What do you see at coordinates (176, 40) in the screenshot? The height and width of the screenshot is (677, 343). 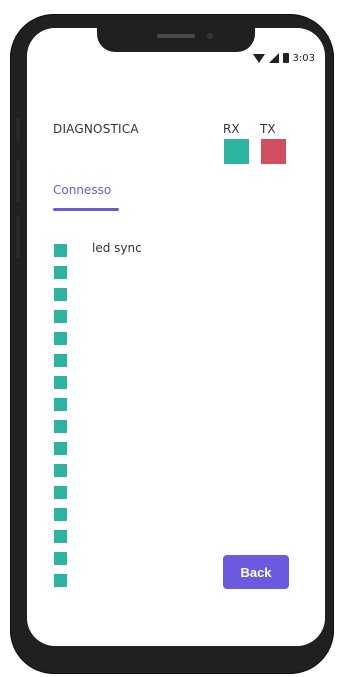 I see `notch` at bounding box center [176, 40].